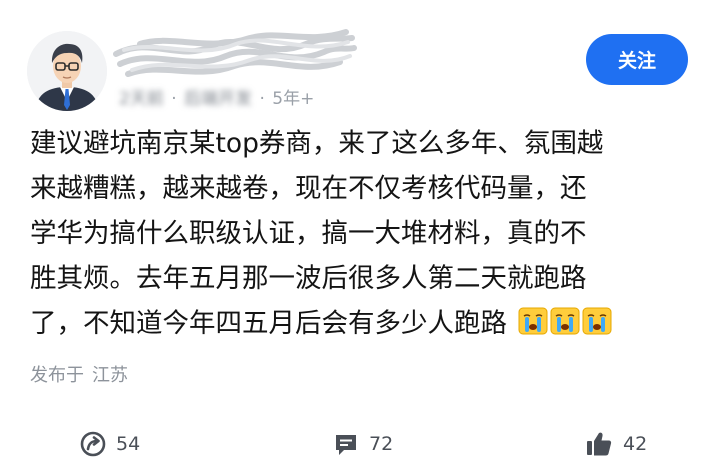 Image resolution: width=716 pixels, height=468 pixels. What do you see at coordinates (308, 233) in the screenshot?
I see `content-line: 学华为搞什么职级认证，搞一大堆材料，真的不` at bounding box center [308, 233].